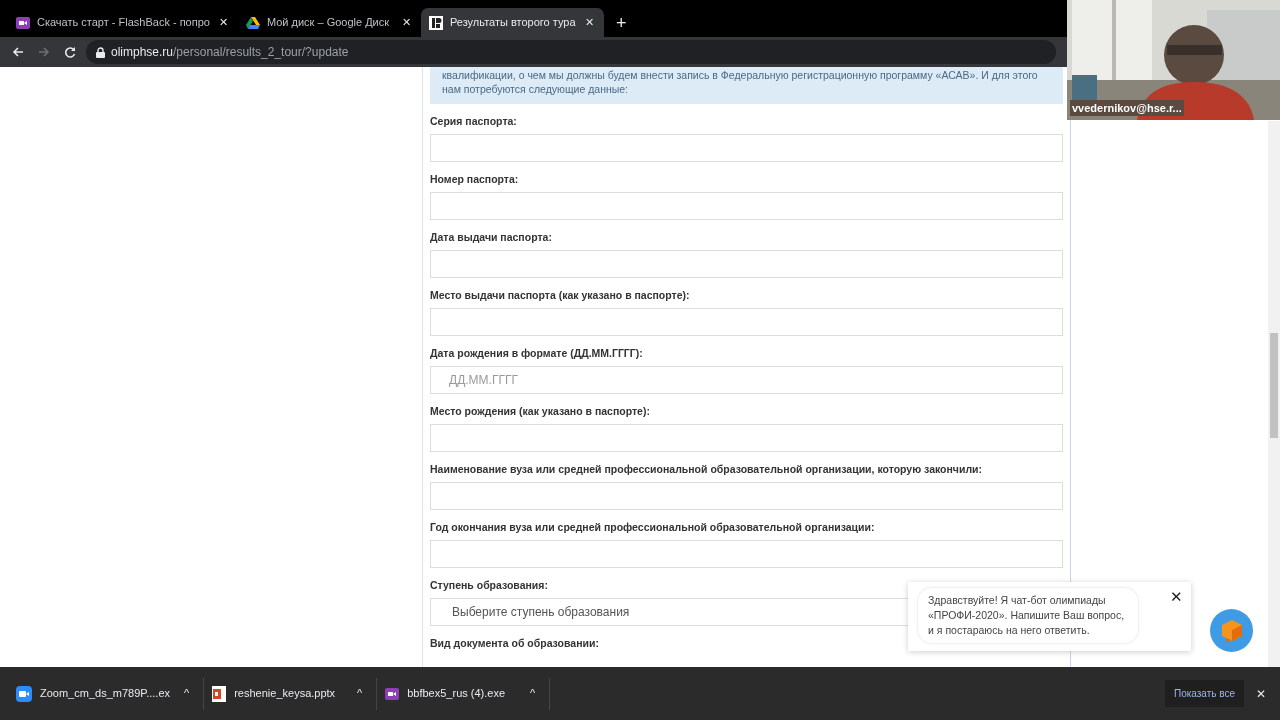 The height and width of the screenshot is (720, 1280). Describe the element at coordinates (457, 694) in the screenshot. I see `file-name: bbfbex5_rus (4).exe` at that location.